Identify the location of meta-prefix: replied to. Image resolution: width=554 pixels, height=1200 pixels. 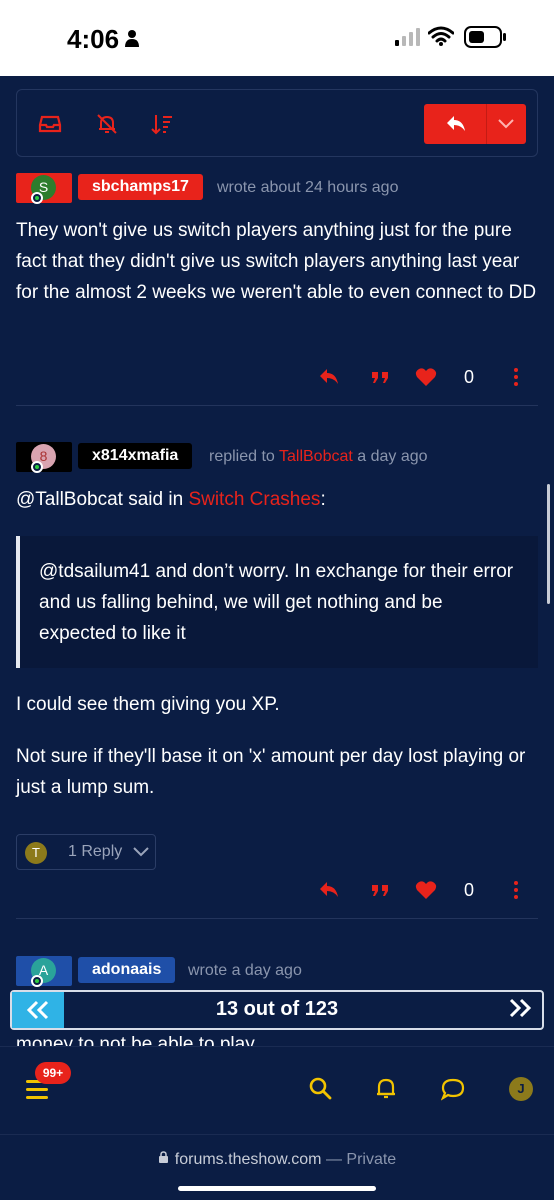
(242, 456).